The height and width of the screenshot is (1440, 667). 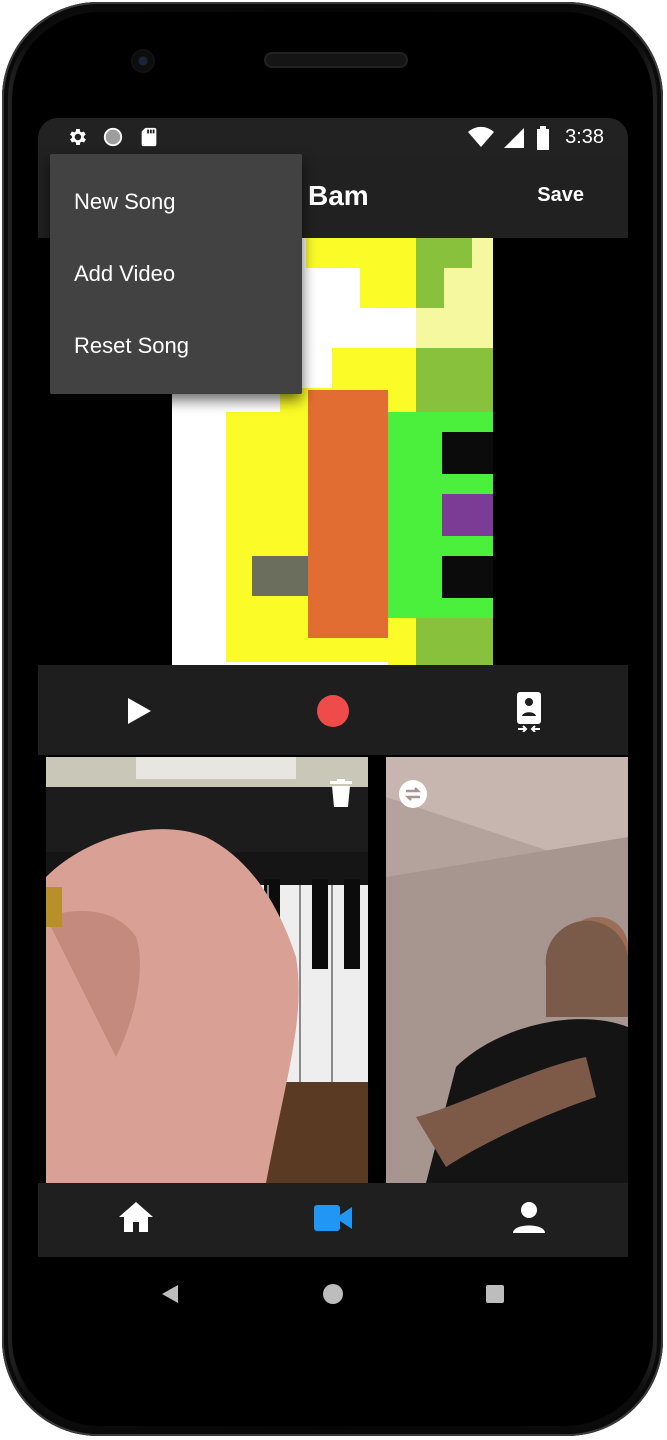 I want to click on system-nav-bar, so click(x=333, y=1293).